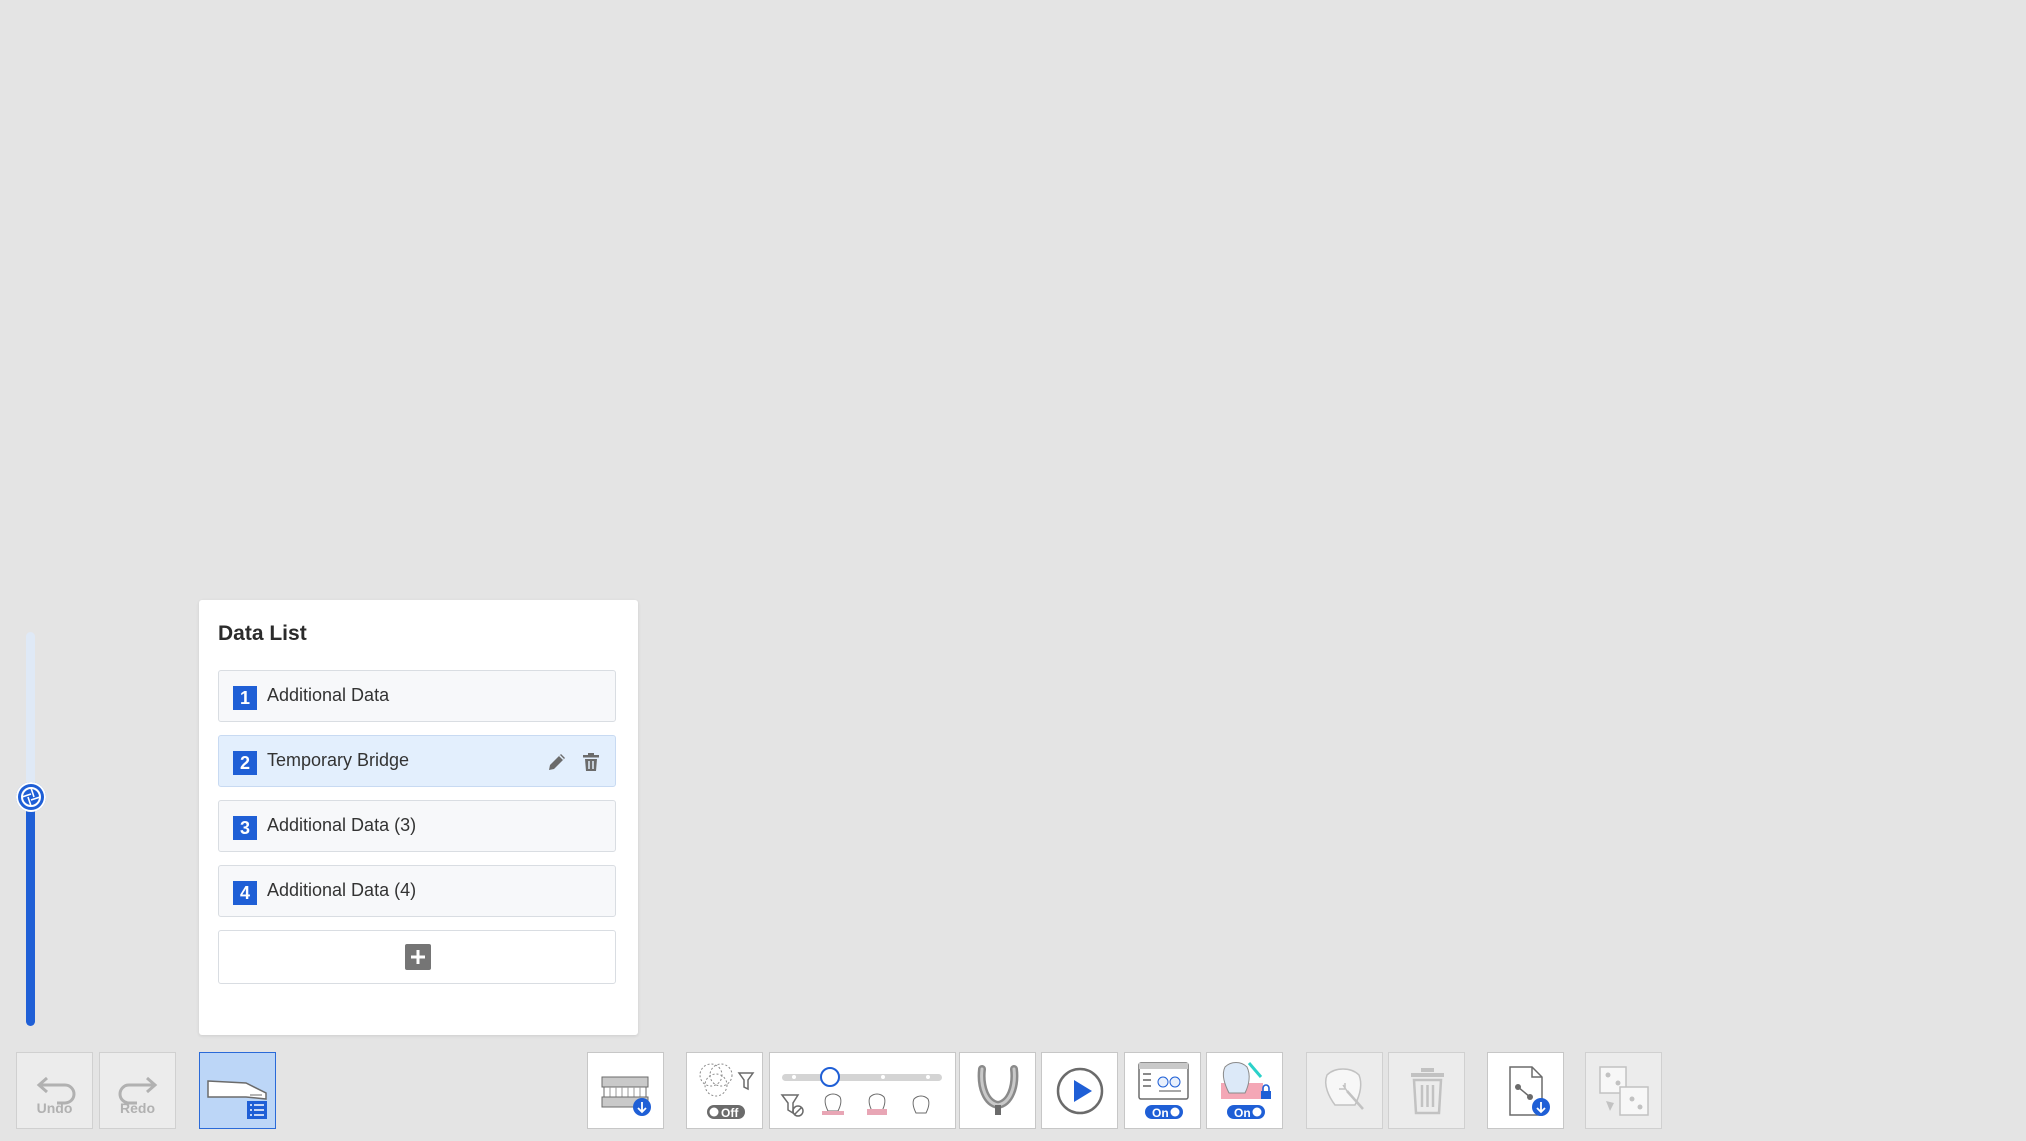 The width and height of the screenshot is (2026, 1141). I want to click on scanner-data-list-button, so click(237, 1090).